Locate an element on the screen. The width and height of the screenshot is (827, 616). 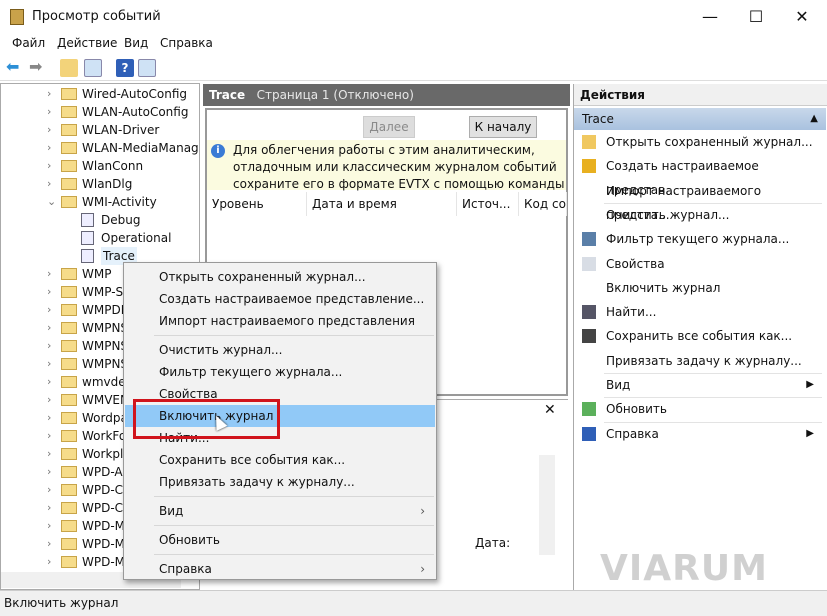
next-button: Далее is located at coordinates (389, 127).